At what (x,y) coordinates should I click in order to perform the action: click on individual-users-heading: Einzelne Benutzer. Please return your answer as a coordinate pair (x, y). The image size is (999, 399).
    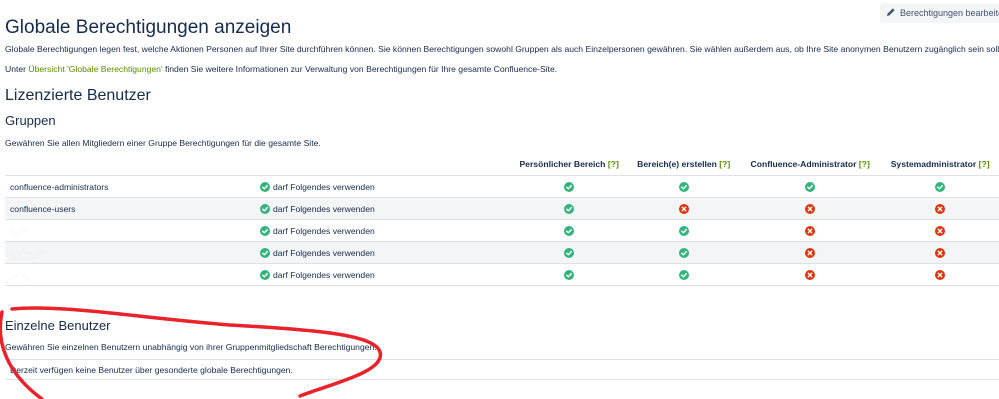
    Looking at the image, I should click on (58, 325).